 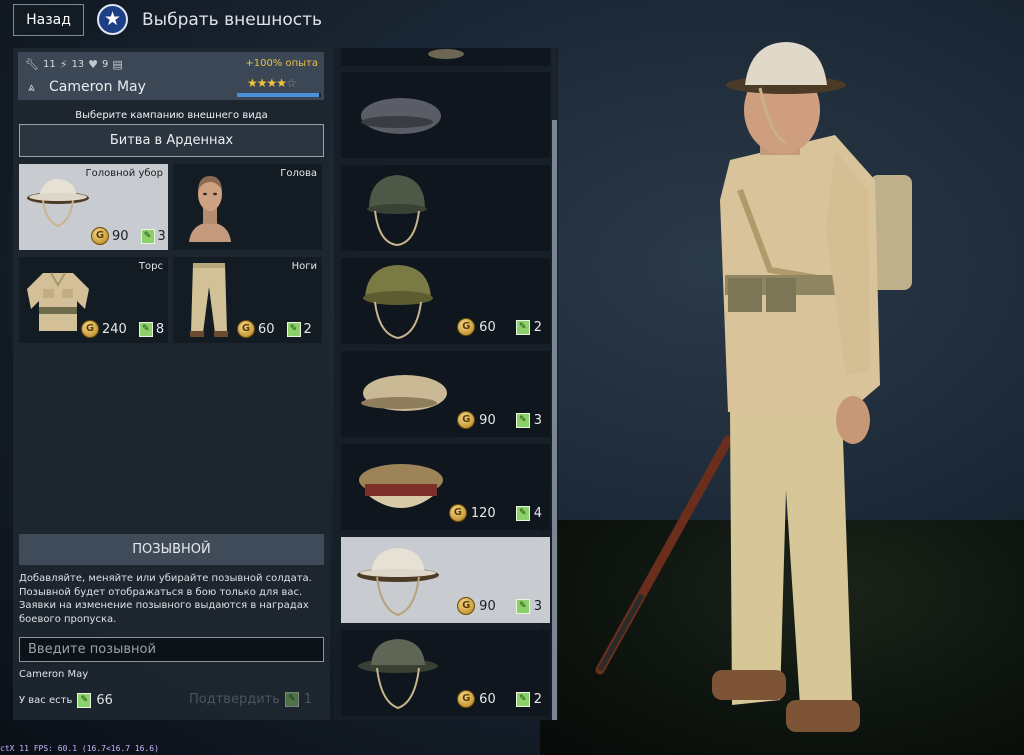 What do you see at coordinates (232, 20) in the screenshot?
I see `page-title: Выбрать внешность` at bounding box center [232, 20].